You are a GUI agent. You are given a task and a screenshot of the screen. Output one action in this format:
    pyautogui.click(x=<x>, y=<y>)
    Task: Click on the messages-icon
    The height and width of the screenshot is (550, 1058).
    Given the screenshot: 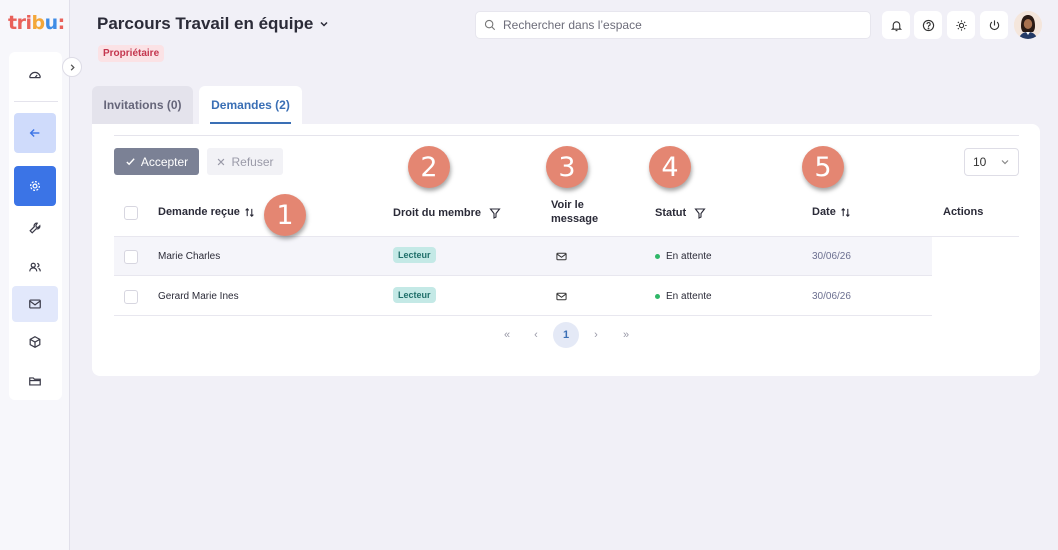 What is the action you would take?
    pyautogui.click(x=35, y=304)
    